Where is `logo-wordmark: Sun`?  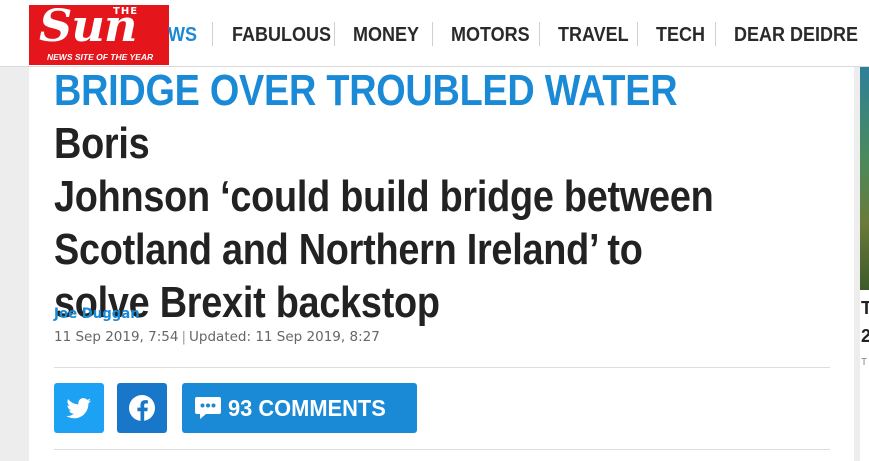
logo-wordmark: Sun is located at coordinates (88, 28).